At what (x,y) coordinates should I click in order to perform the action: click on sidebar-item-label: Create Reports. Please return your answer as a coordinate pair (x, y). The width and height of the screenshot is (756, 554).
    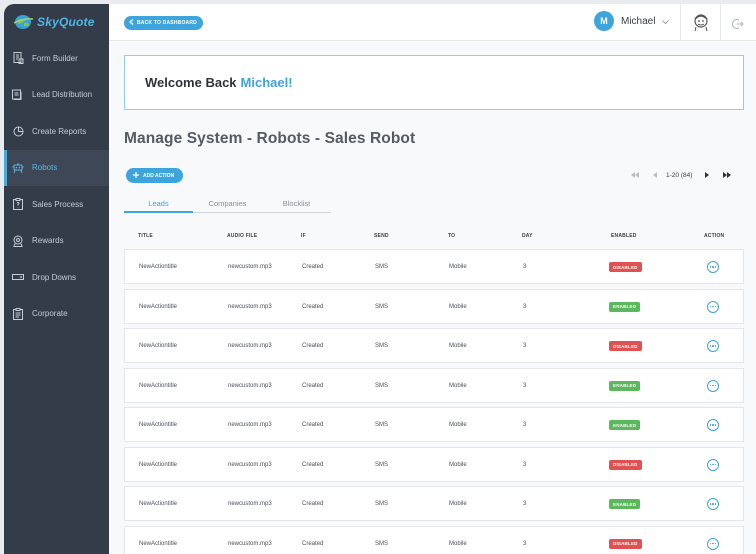
    Looking at the image, I should click on (59, 131).